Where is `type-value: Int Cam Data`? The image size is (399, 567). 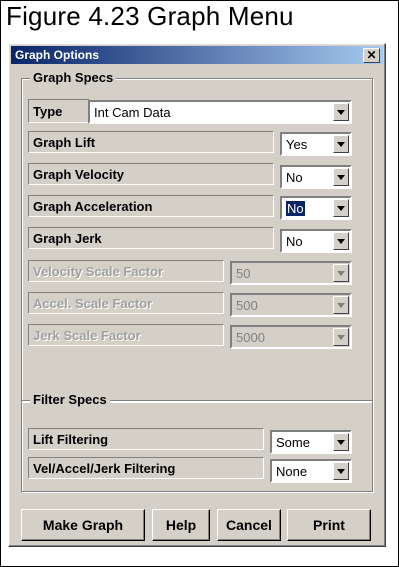 type-value: Int Cam Data is located at coordinates (132, 112).